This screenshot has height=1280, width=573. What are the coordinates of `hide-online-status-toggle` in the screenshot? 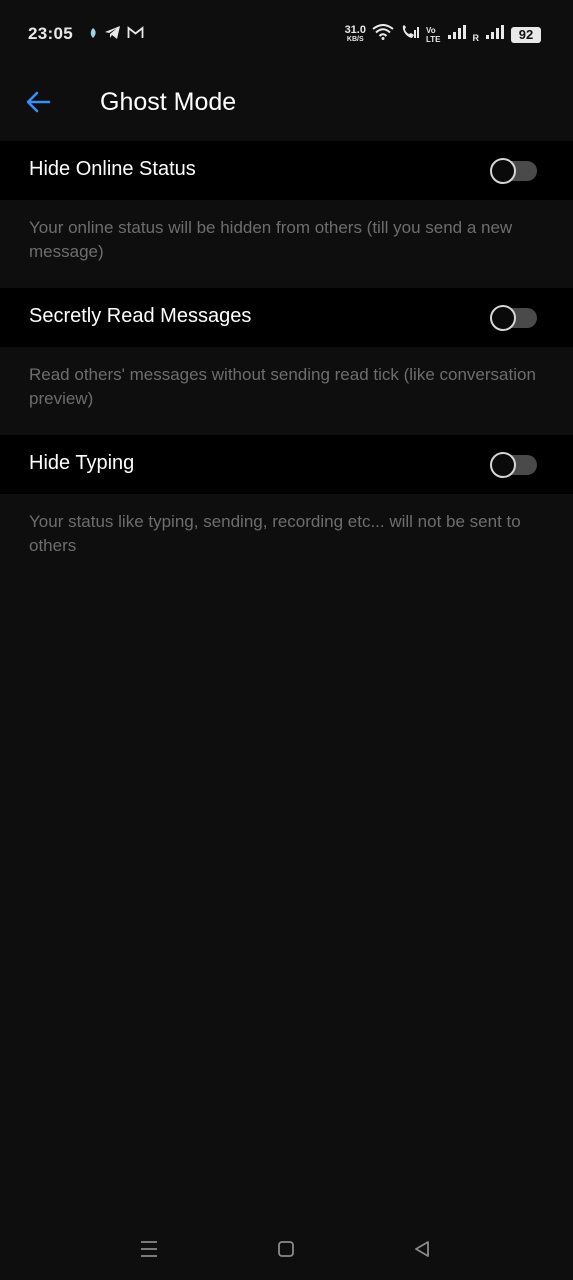 It's located at (514, 171).